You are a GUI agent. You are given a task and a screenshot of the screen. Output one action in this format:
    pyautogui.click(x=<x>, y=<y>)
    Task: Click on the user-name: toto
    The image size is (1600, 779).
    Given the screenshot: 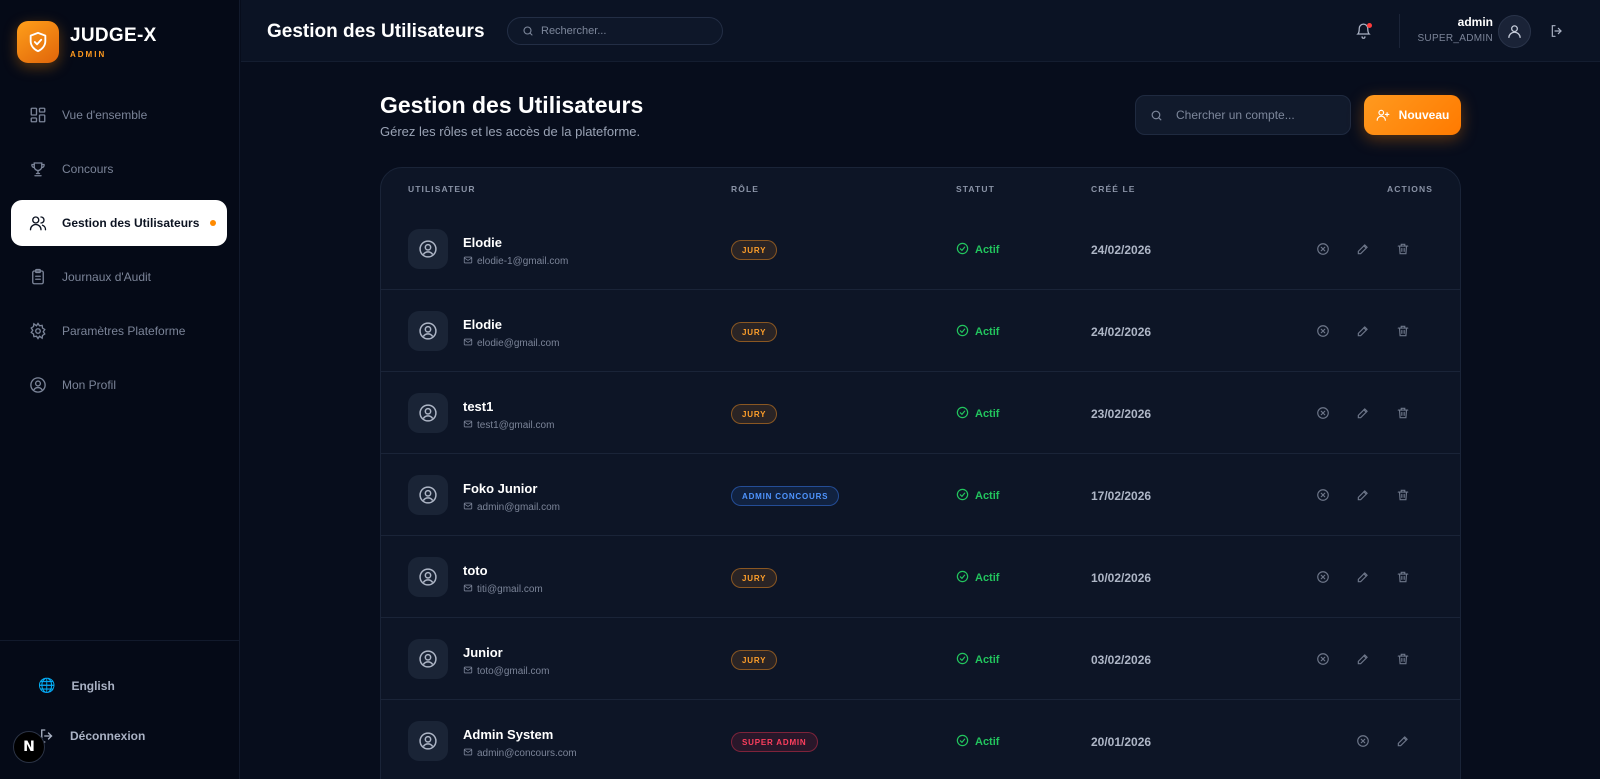 What is the action you would take?
    pyautogui.click(x=475, y=570)
    